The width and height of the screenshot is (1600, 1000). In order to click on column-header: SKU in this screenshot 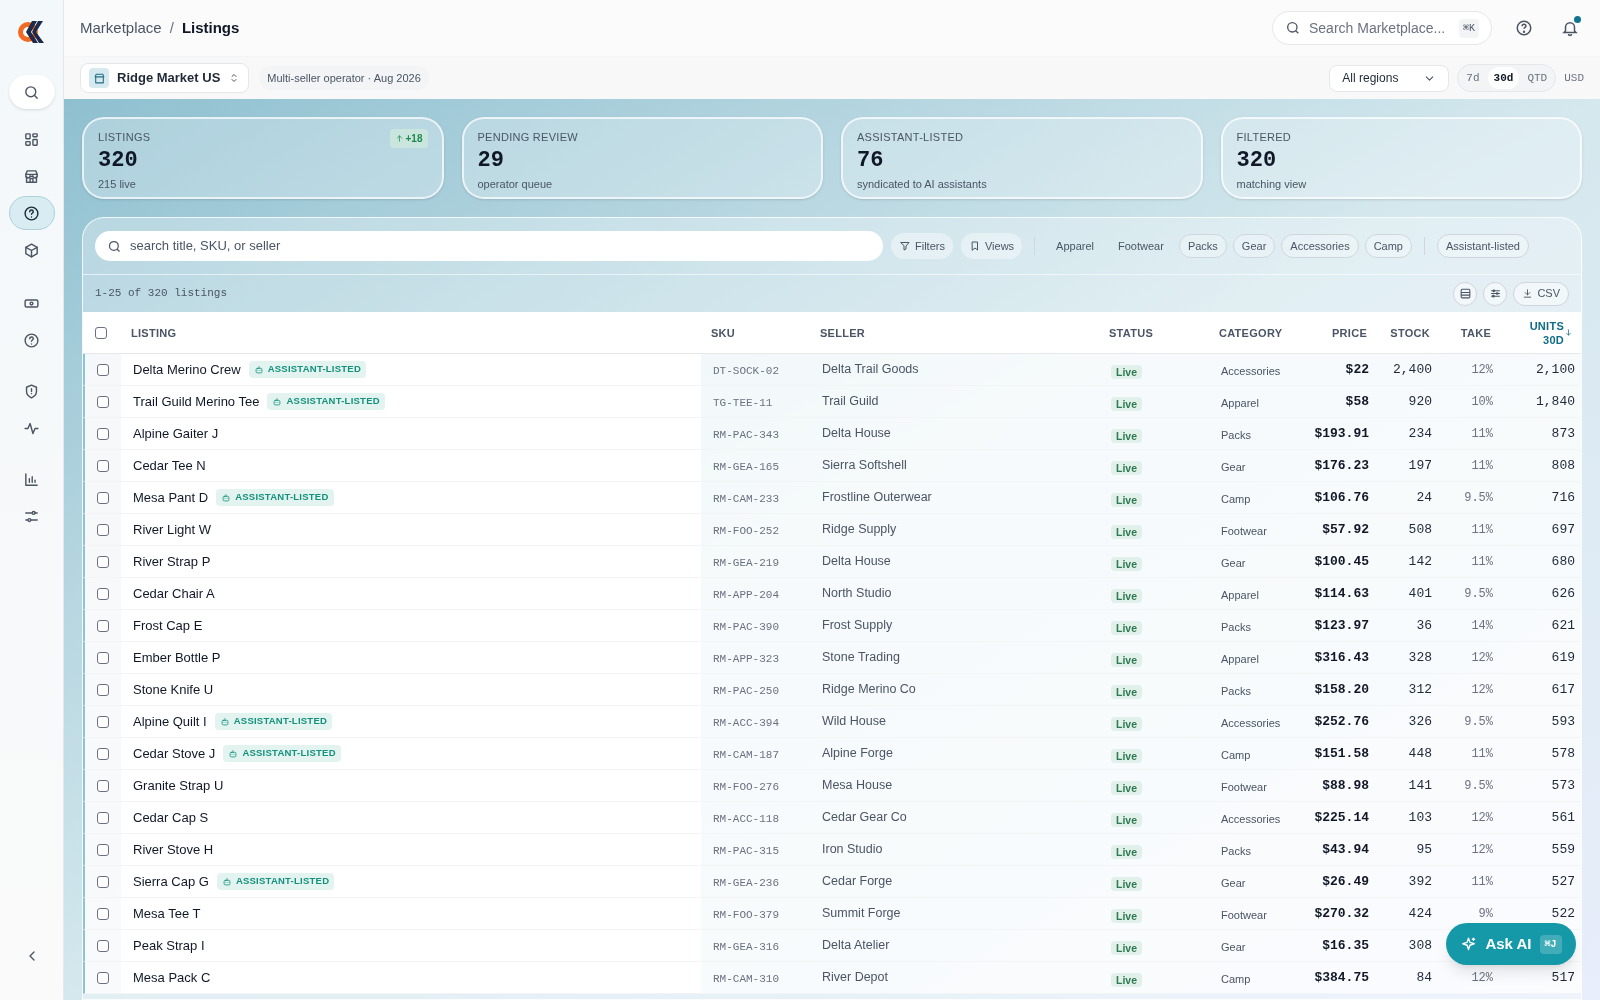, I will do `click(723, 332)`.